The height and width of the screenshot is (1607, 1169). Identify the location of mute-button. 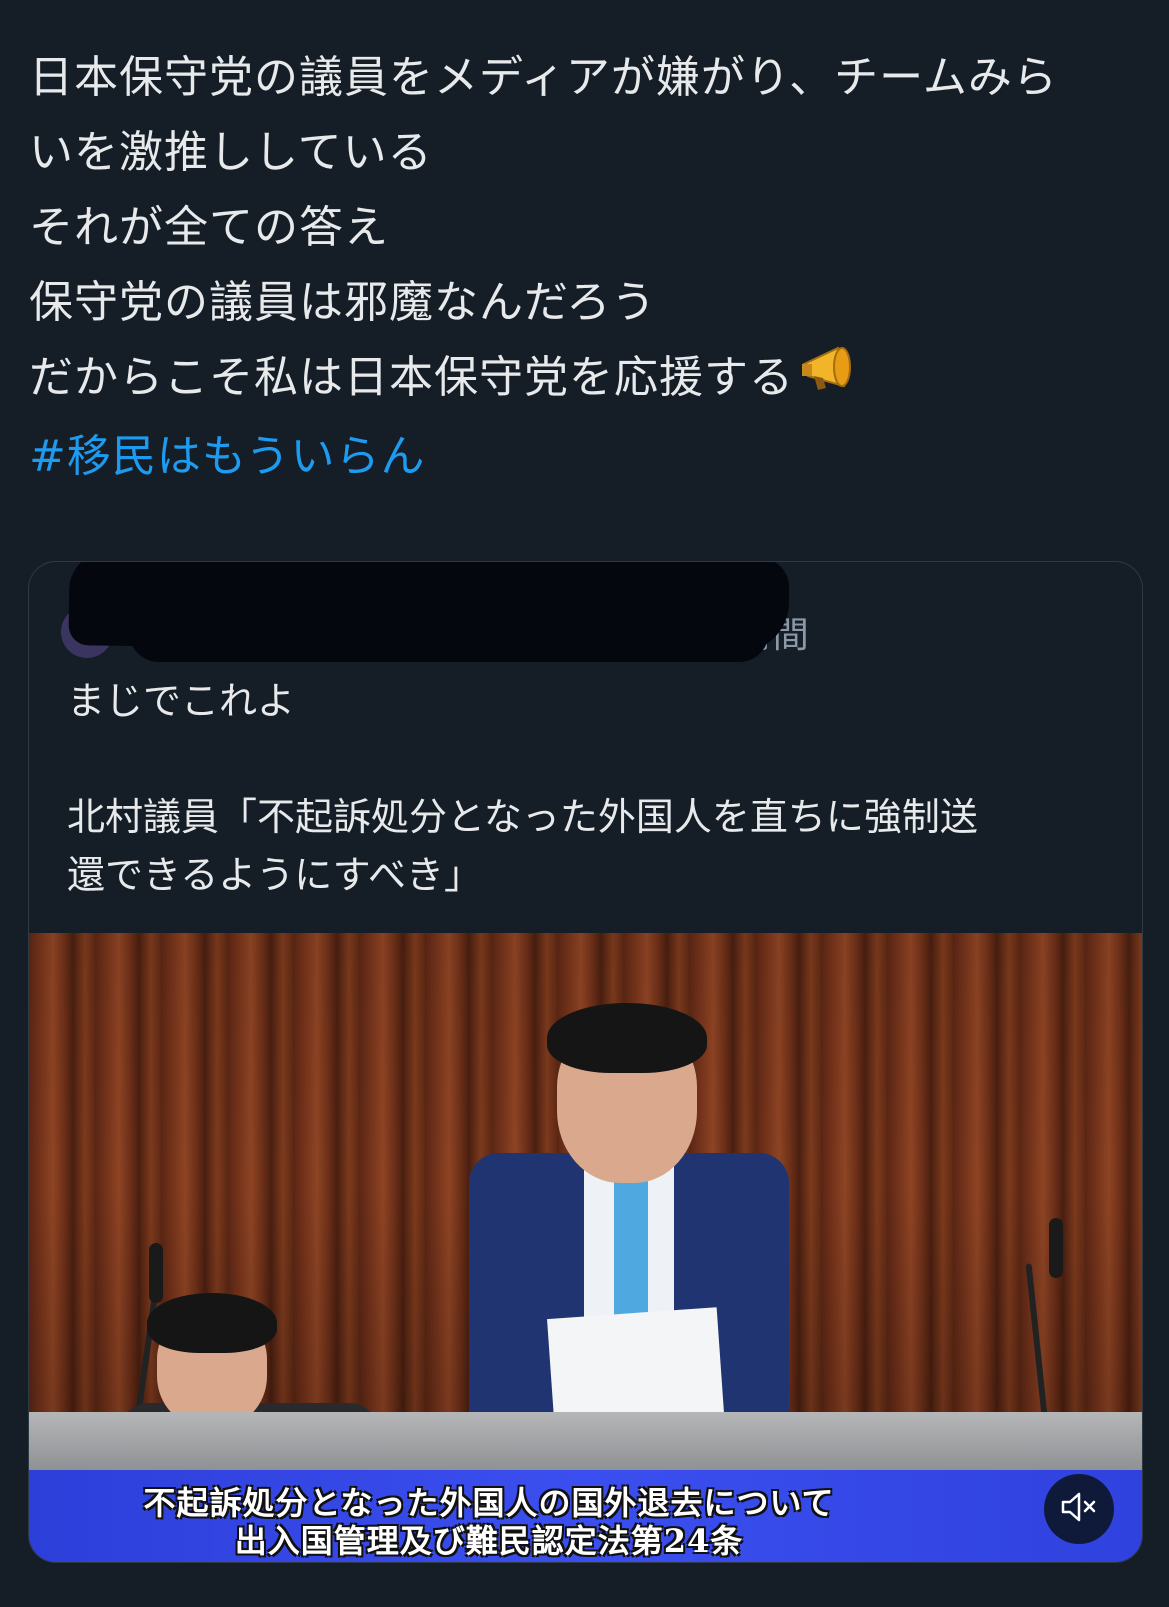
(1079, 1509).